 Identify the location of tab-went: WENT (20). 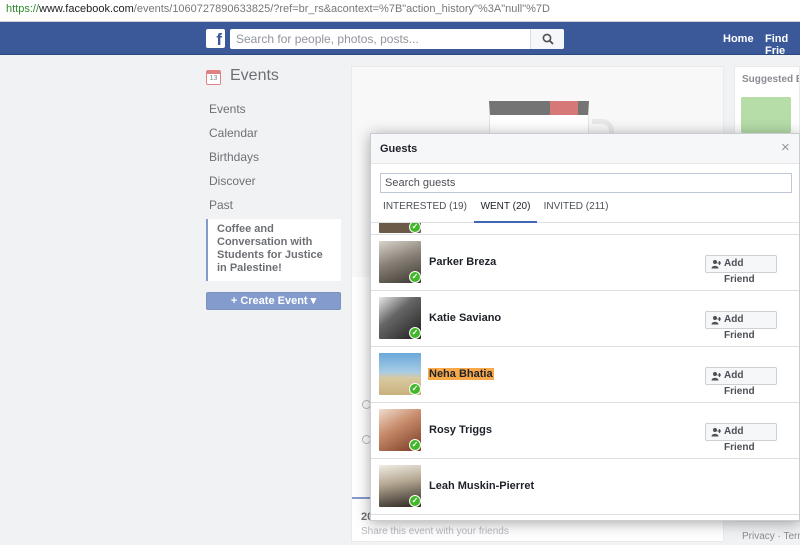
(505, 208).